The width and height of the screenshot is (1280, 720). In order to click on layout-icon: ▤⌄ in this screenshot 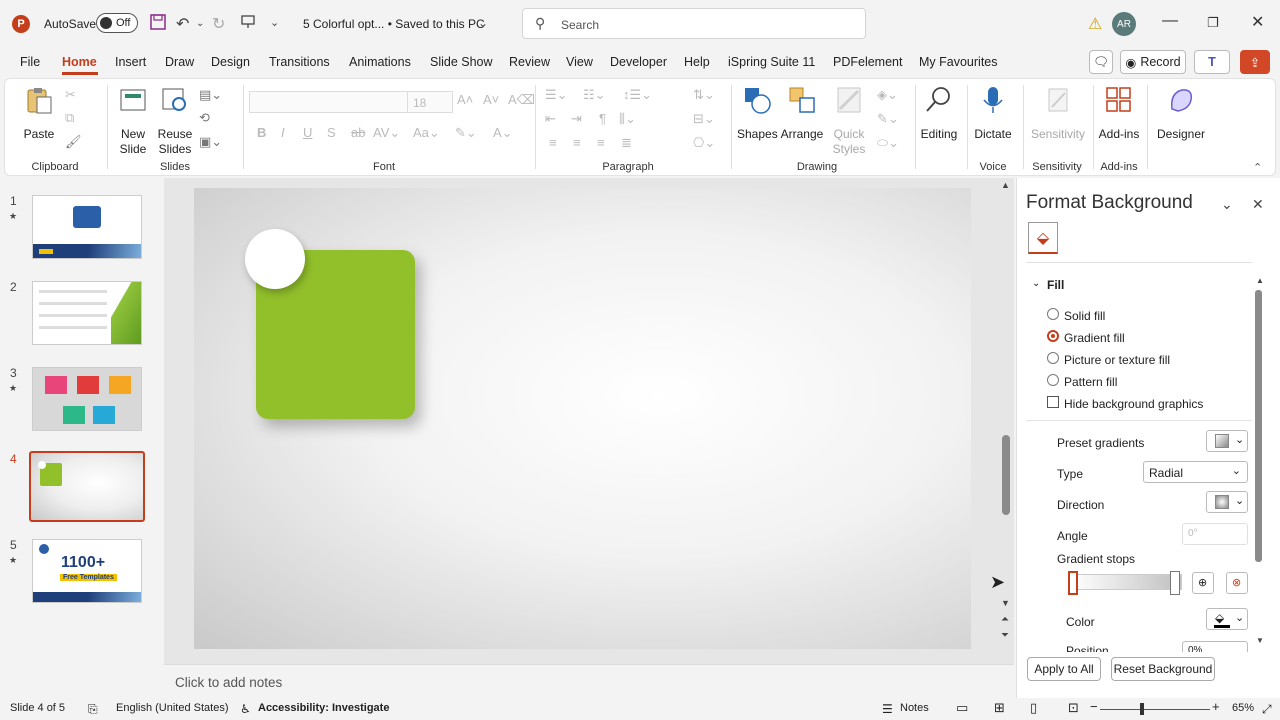, I will do `click(210, 95)`.